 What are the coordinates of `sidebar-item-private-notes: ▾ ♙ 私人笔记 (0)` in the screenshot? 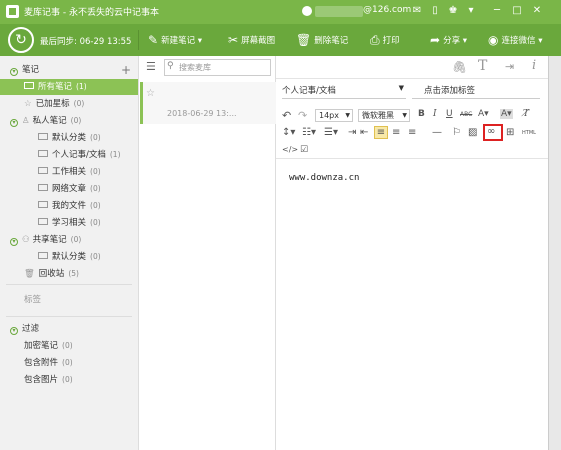 It's located at (69, 121).